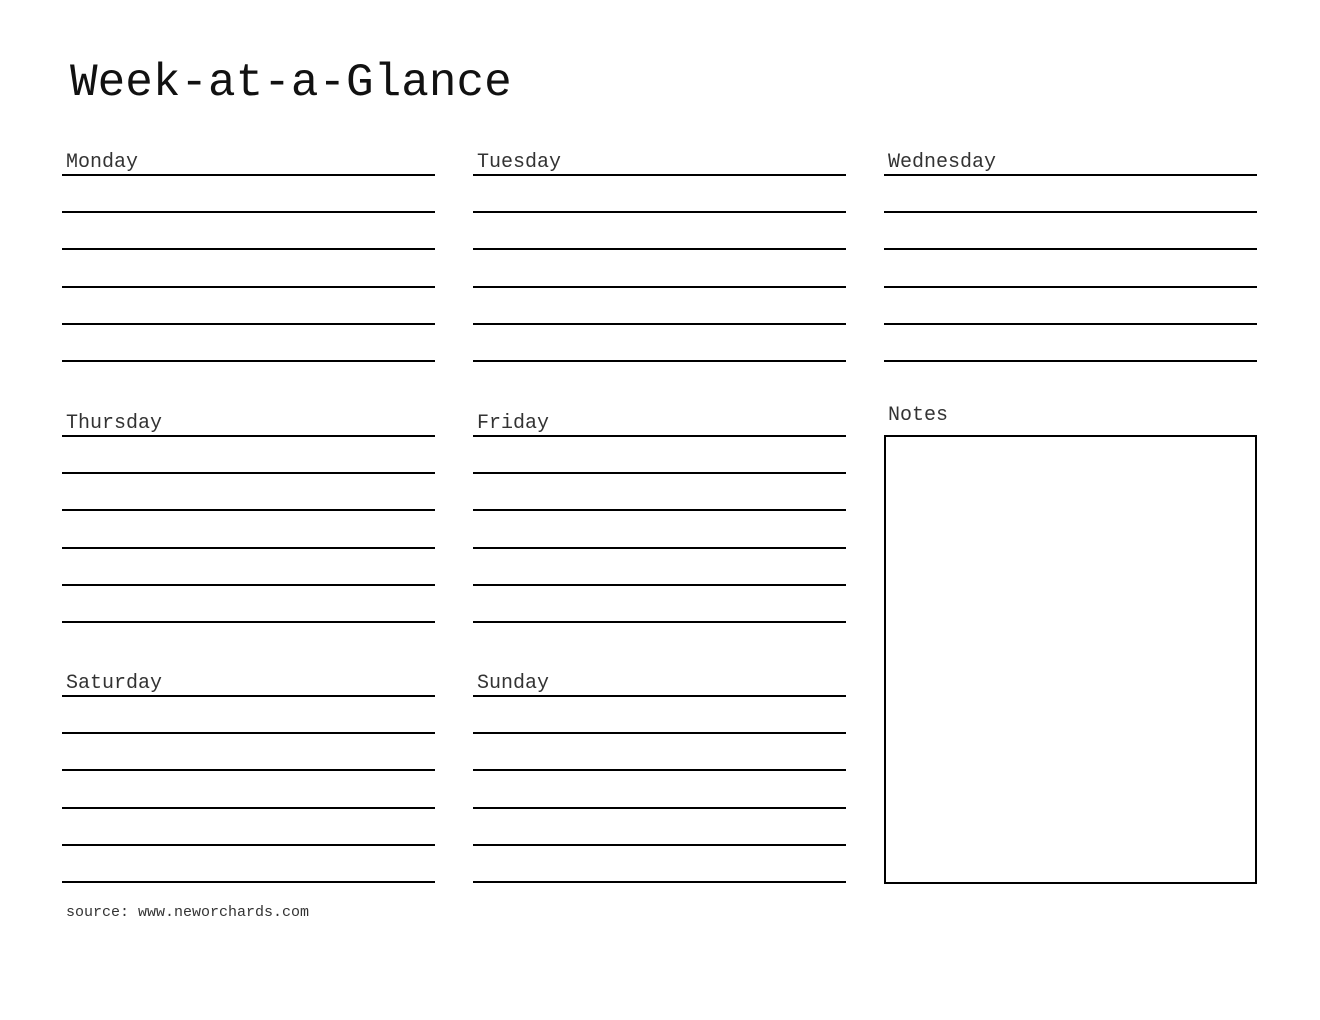 The width and height of the screenshot is (1320, 1020). What do you see at coordinates (291, 83) in the screenshot?
I see `page-title: Week-at-a-Glance` at bounding box center [291, 83].